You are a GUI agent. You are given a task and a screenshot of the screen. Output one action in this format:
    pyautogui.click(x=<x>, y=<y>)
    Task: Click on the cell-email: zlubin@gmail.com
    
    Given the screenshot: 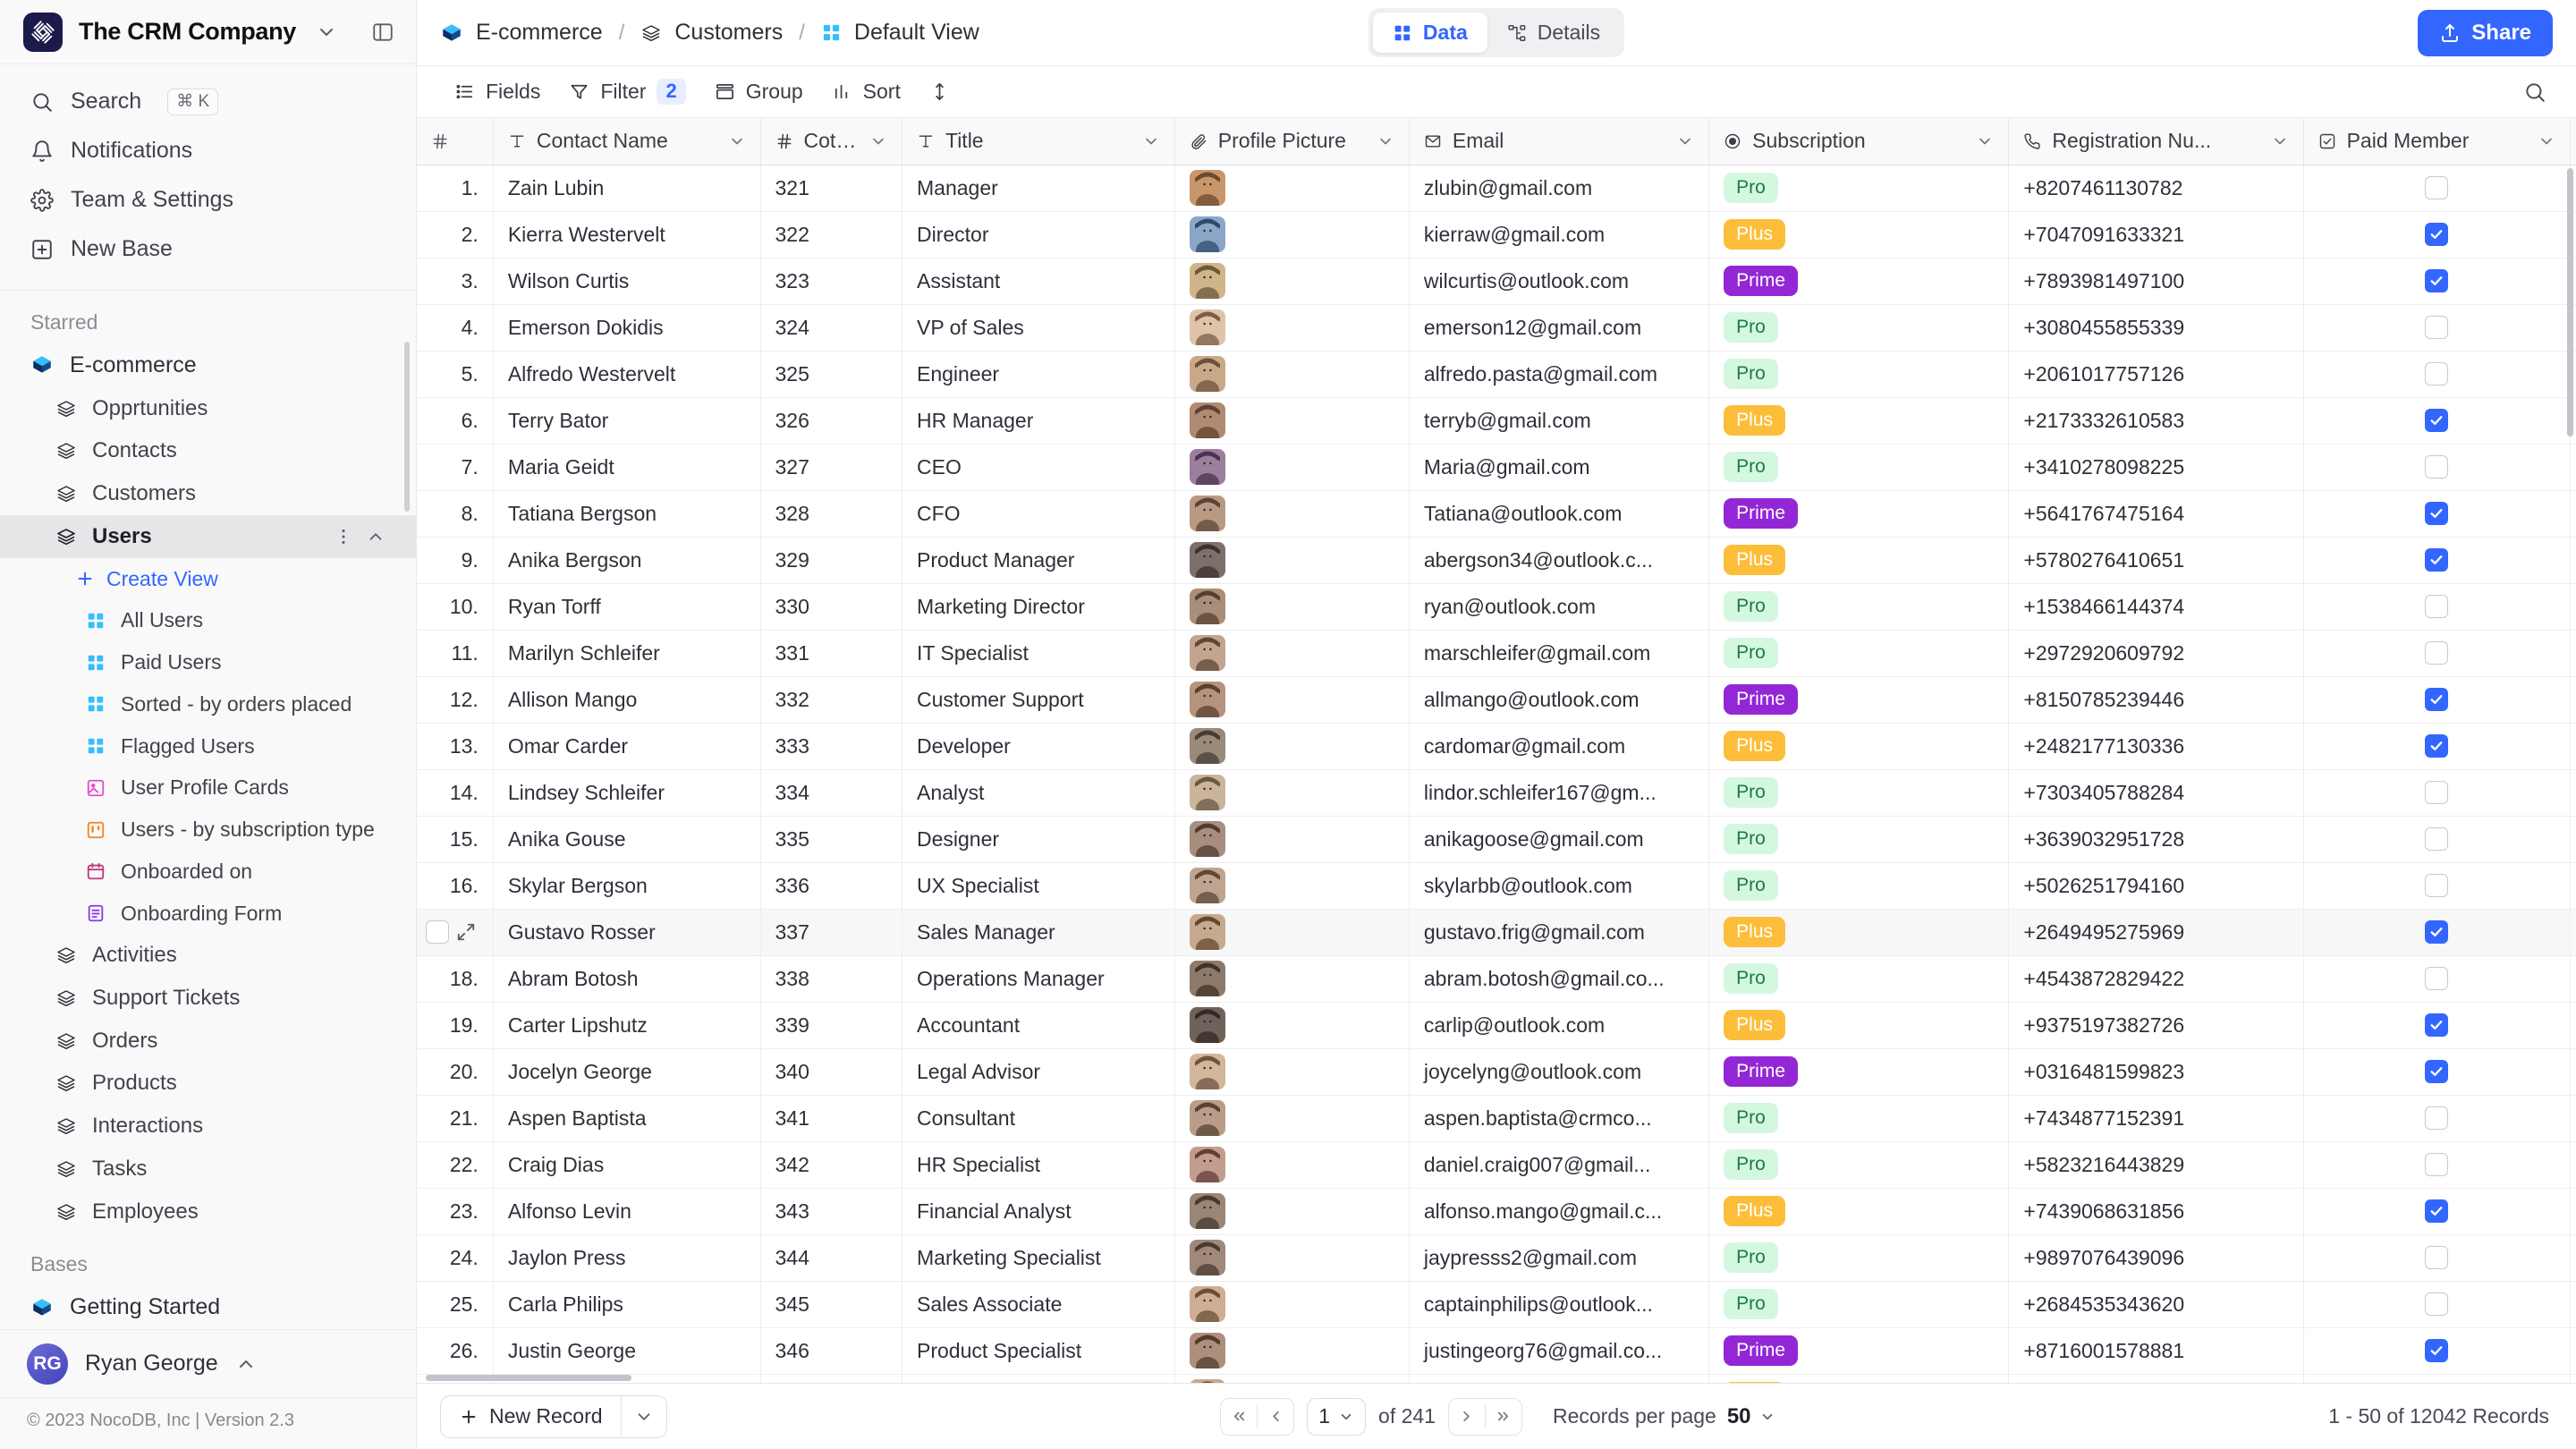 What is the action you would take?
    pyautogui.click(x=1559, y=188)
    